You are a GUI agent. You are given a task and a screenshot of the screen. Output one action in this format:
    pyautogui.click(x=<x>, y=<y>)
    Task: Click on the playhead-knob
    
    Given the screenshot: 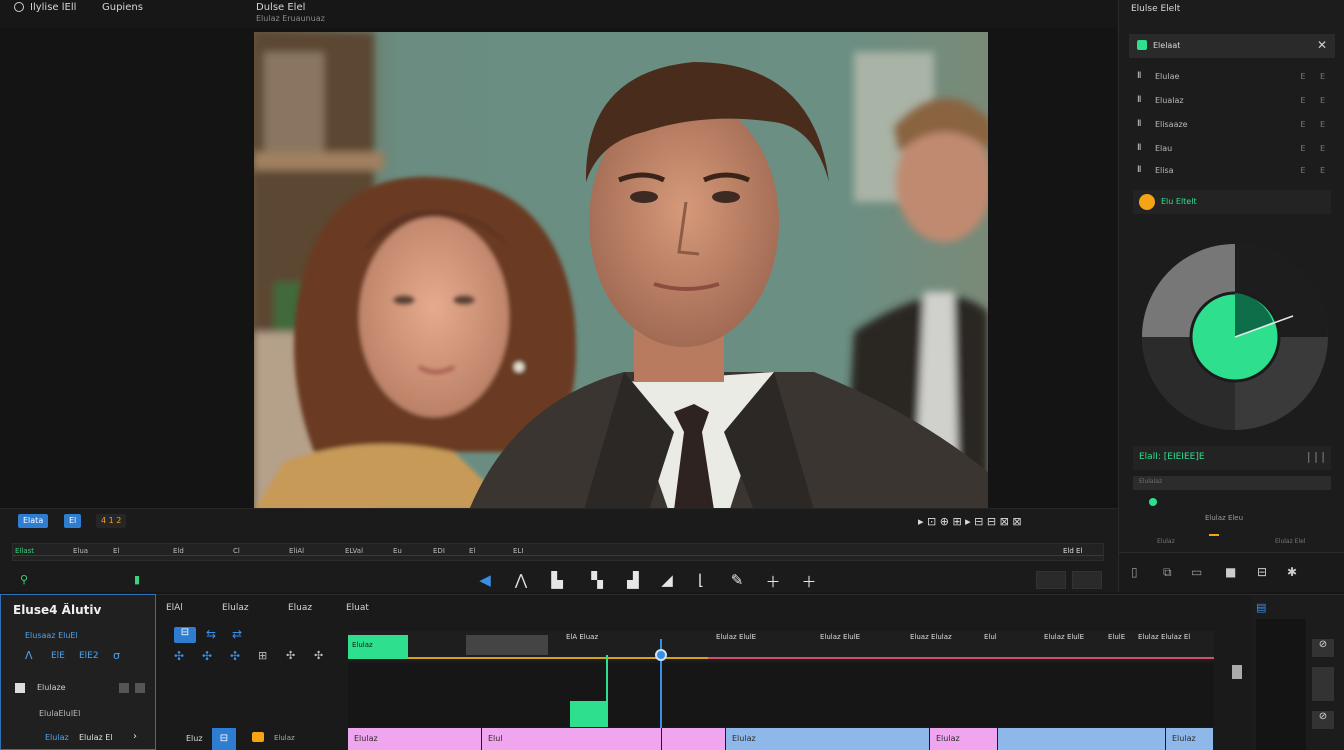 What is the action you would take?
    pyautogui.click(x=661, y=655)
    